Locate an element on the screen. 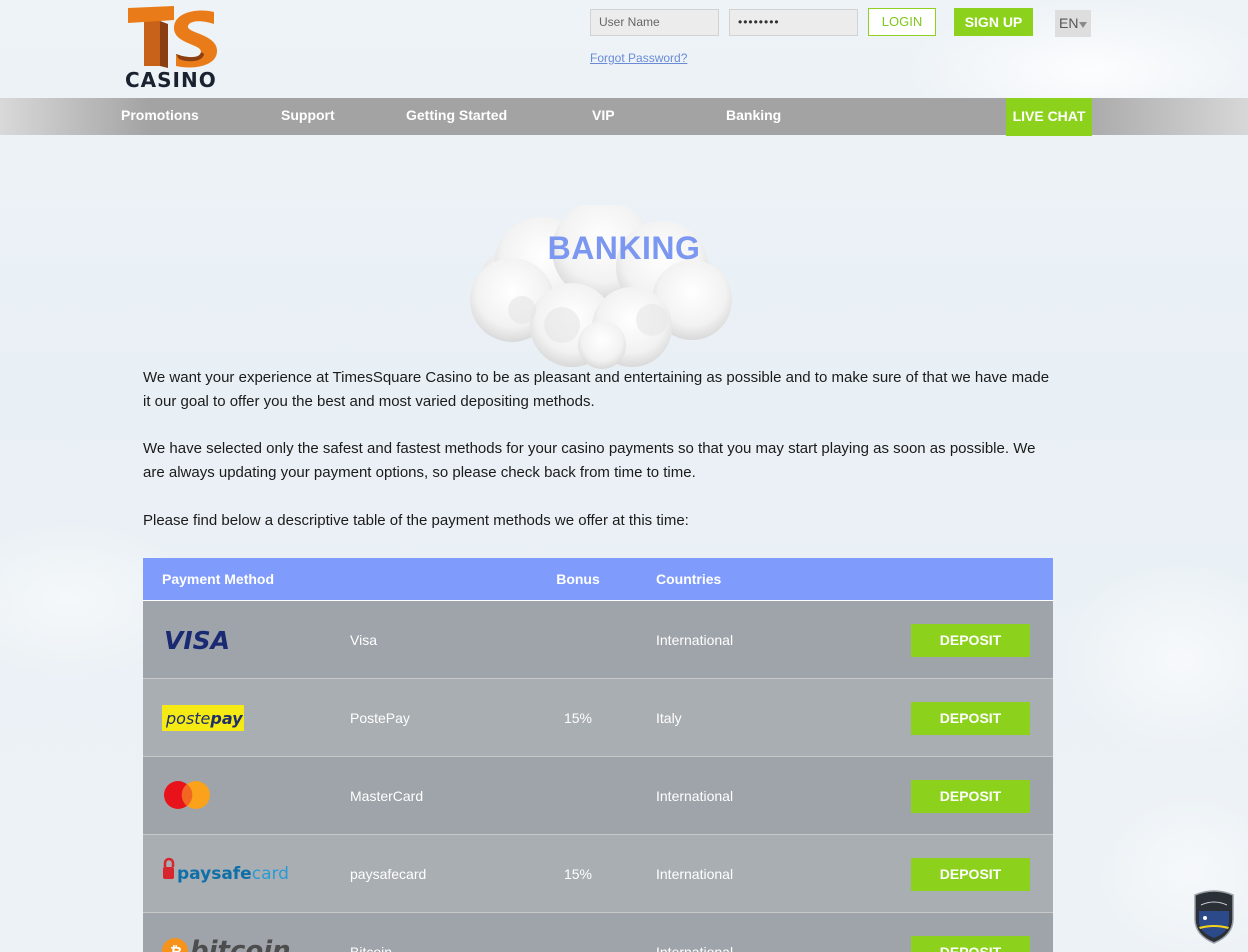 The image size is (1248, 952). table-header: Payment Method Bonus Countries is located at coordinates (598, 579).